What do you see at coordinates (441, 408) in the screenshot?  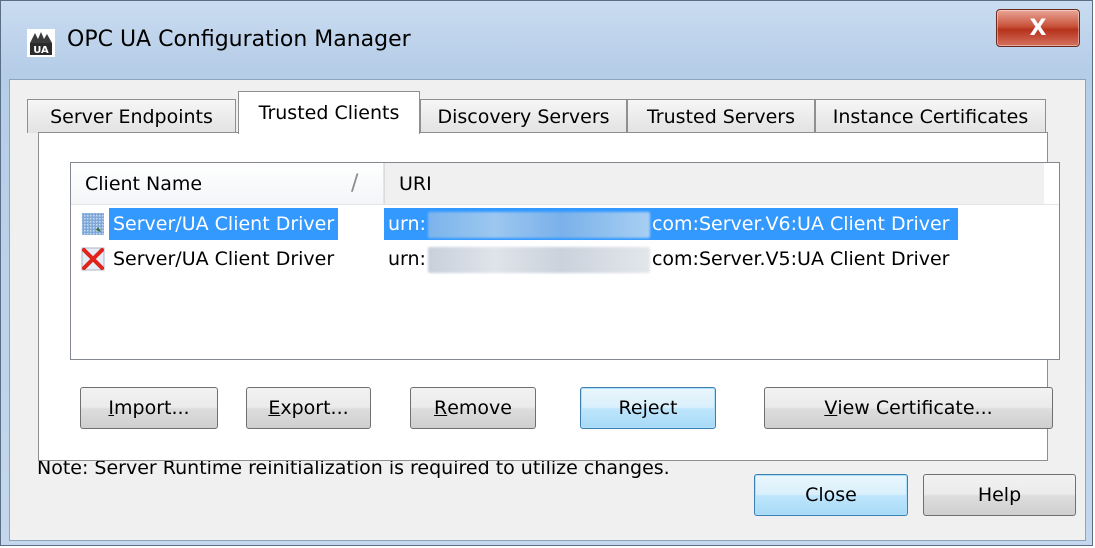 I see `remove-mnemonic: R` at bounding box center [441, 408].